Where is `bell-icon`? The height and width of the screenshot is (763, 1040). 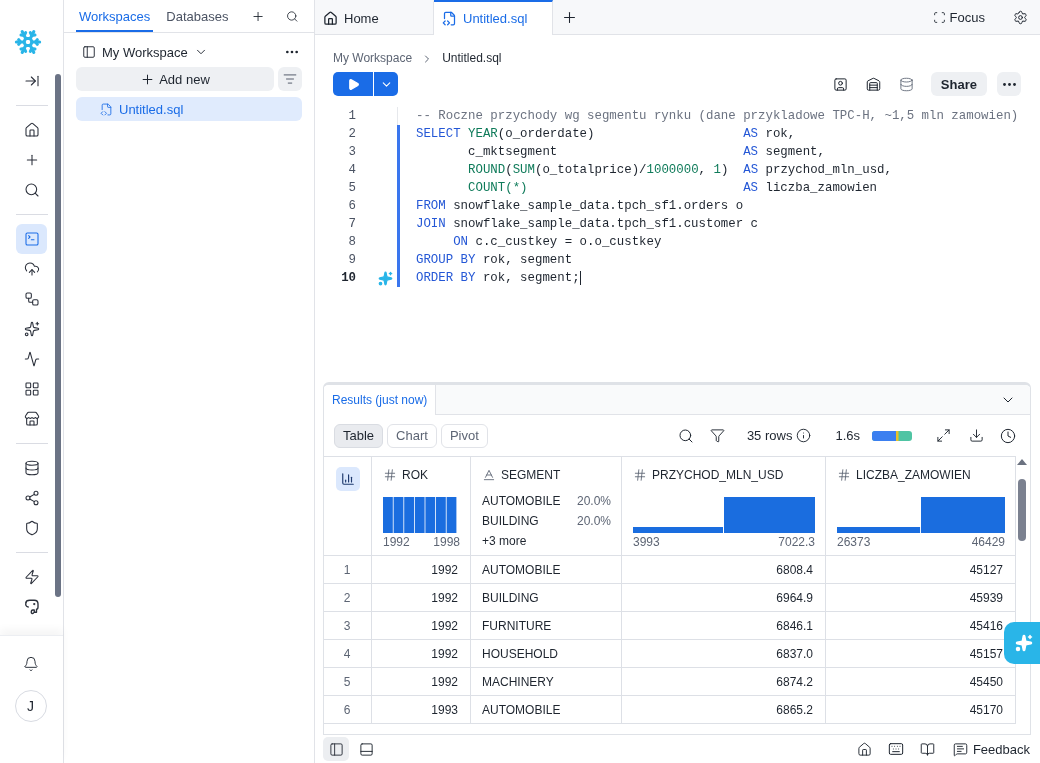
bell-icon is located at coordinates (30, 664).